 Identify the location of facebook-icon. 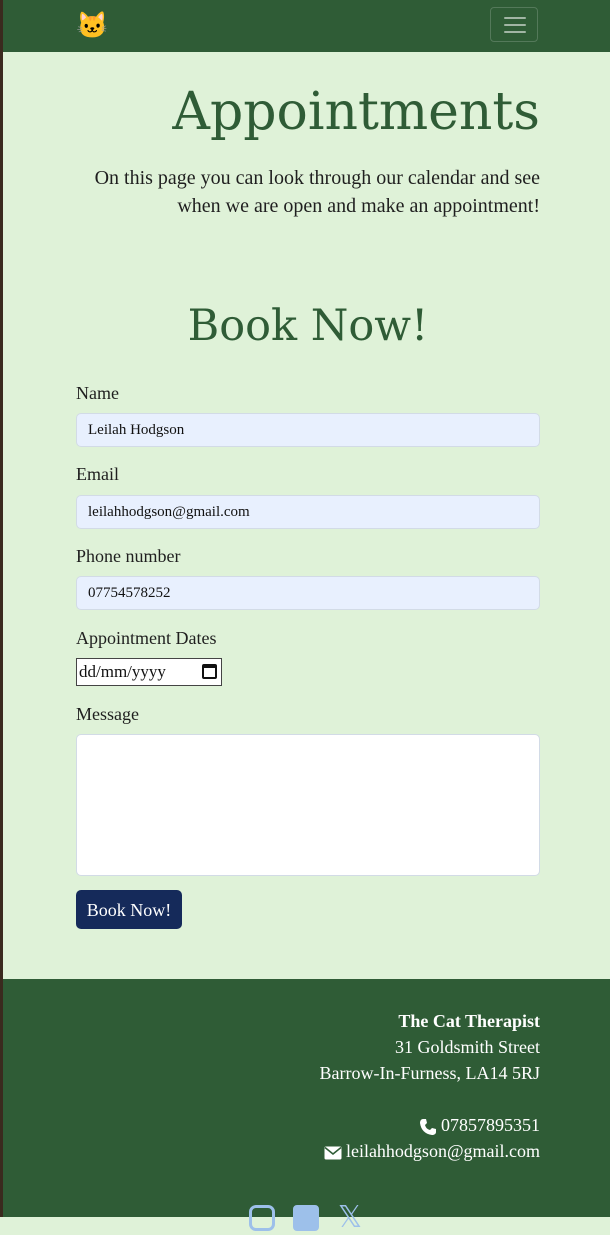
(306, 1218).